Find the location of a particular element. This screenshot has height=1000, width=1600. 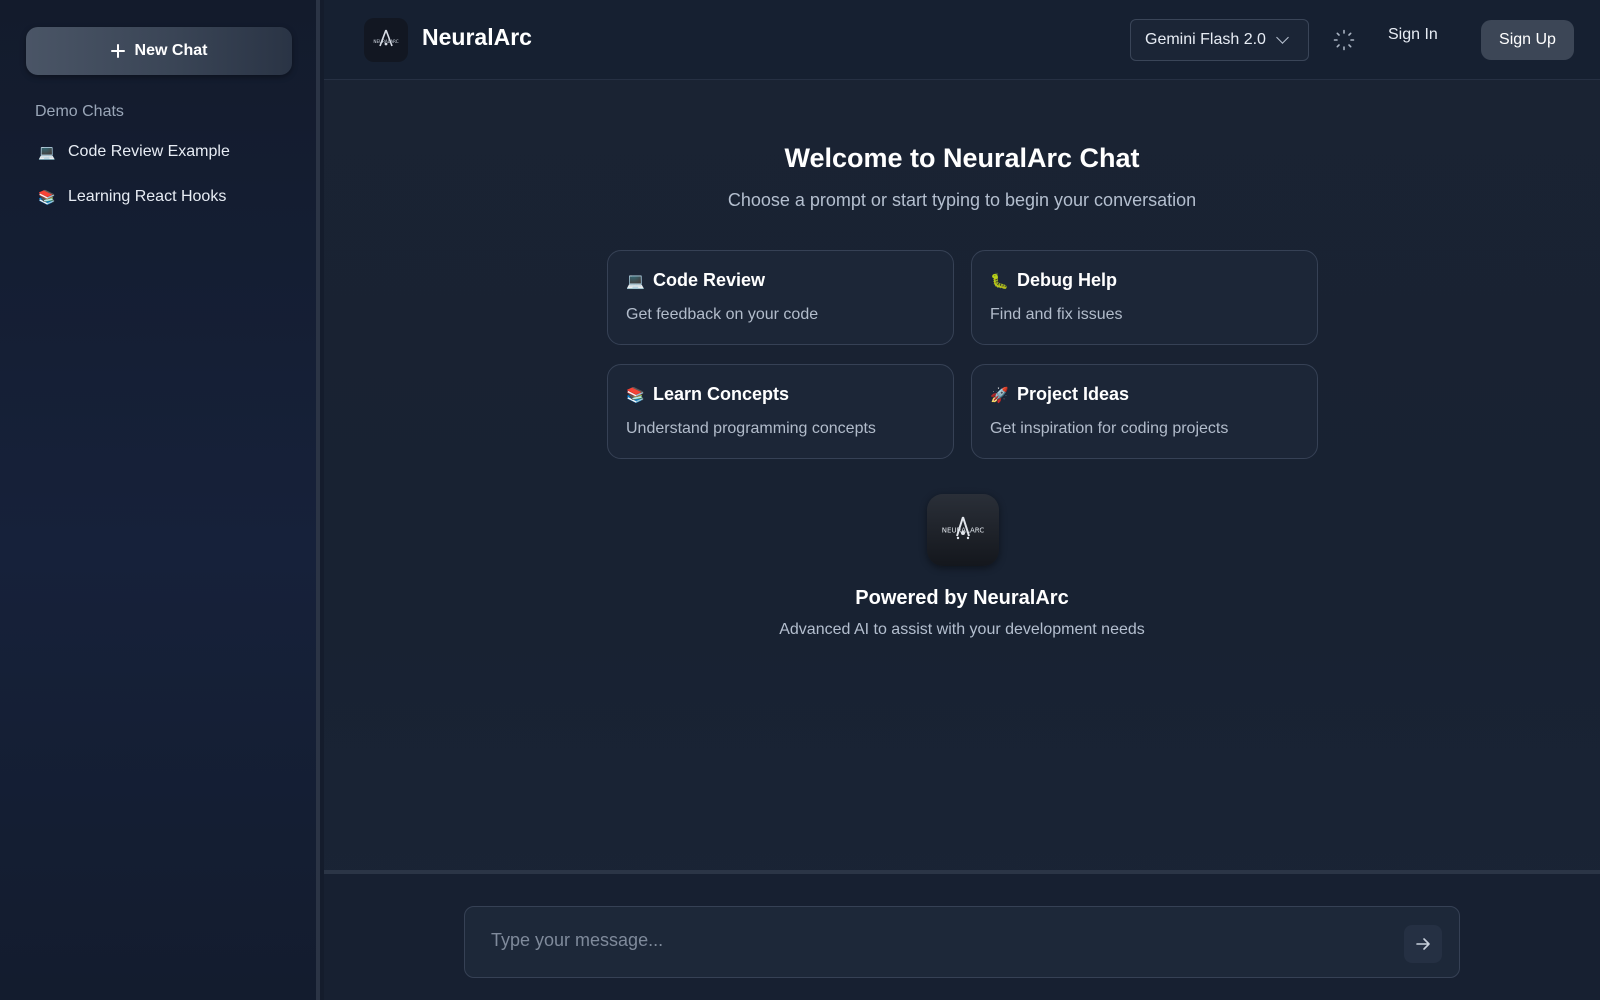

rocket-icon: 🚀 is located at coordinates (999, 395).